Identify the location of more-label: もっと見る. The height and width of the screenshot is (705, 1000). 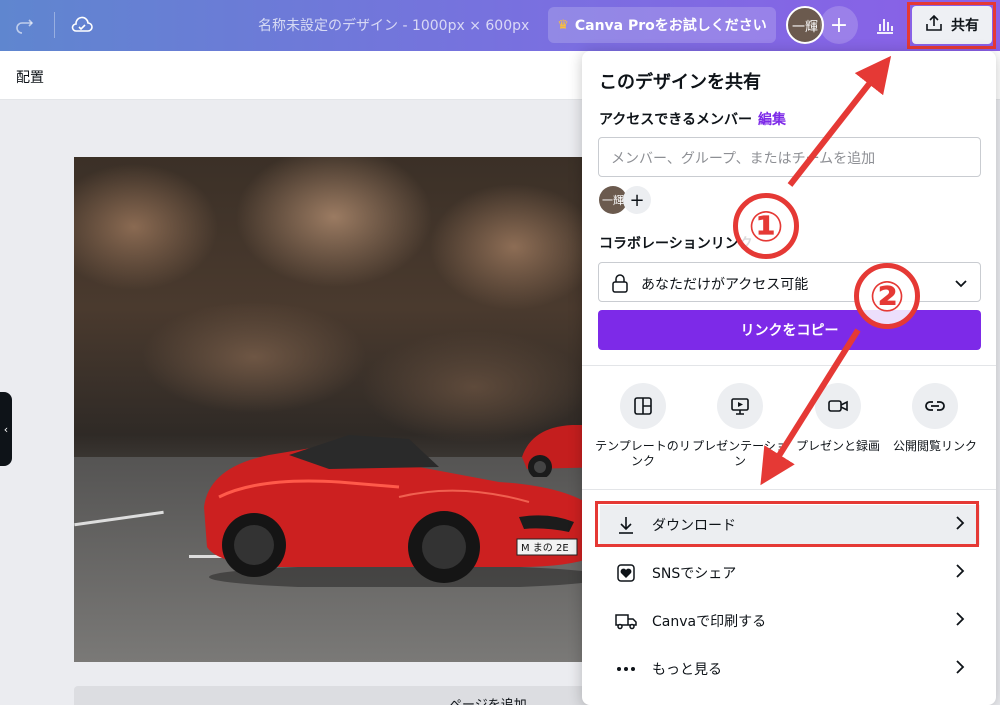
(687, 670).